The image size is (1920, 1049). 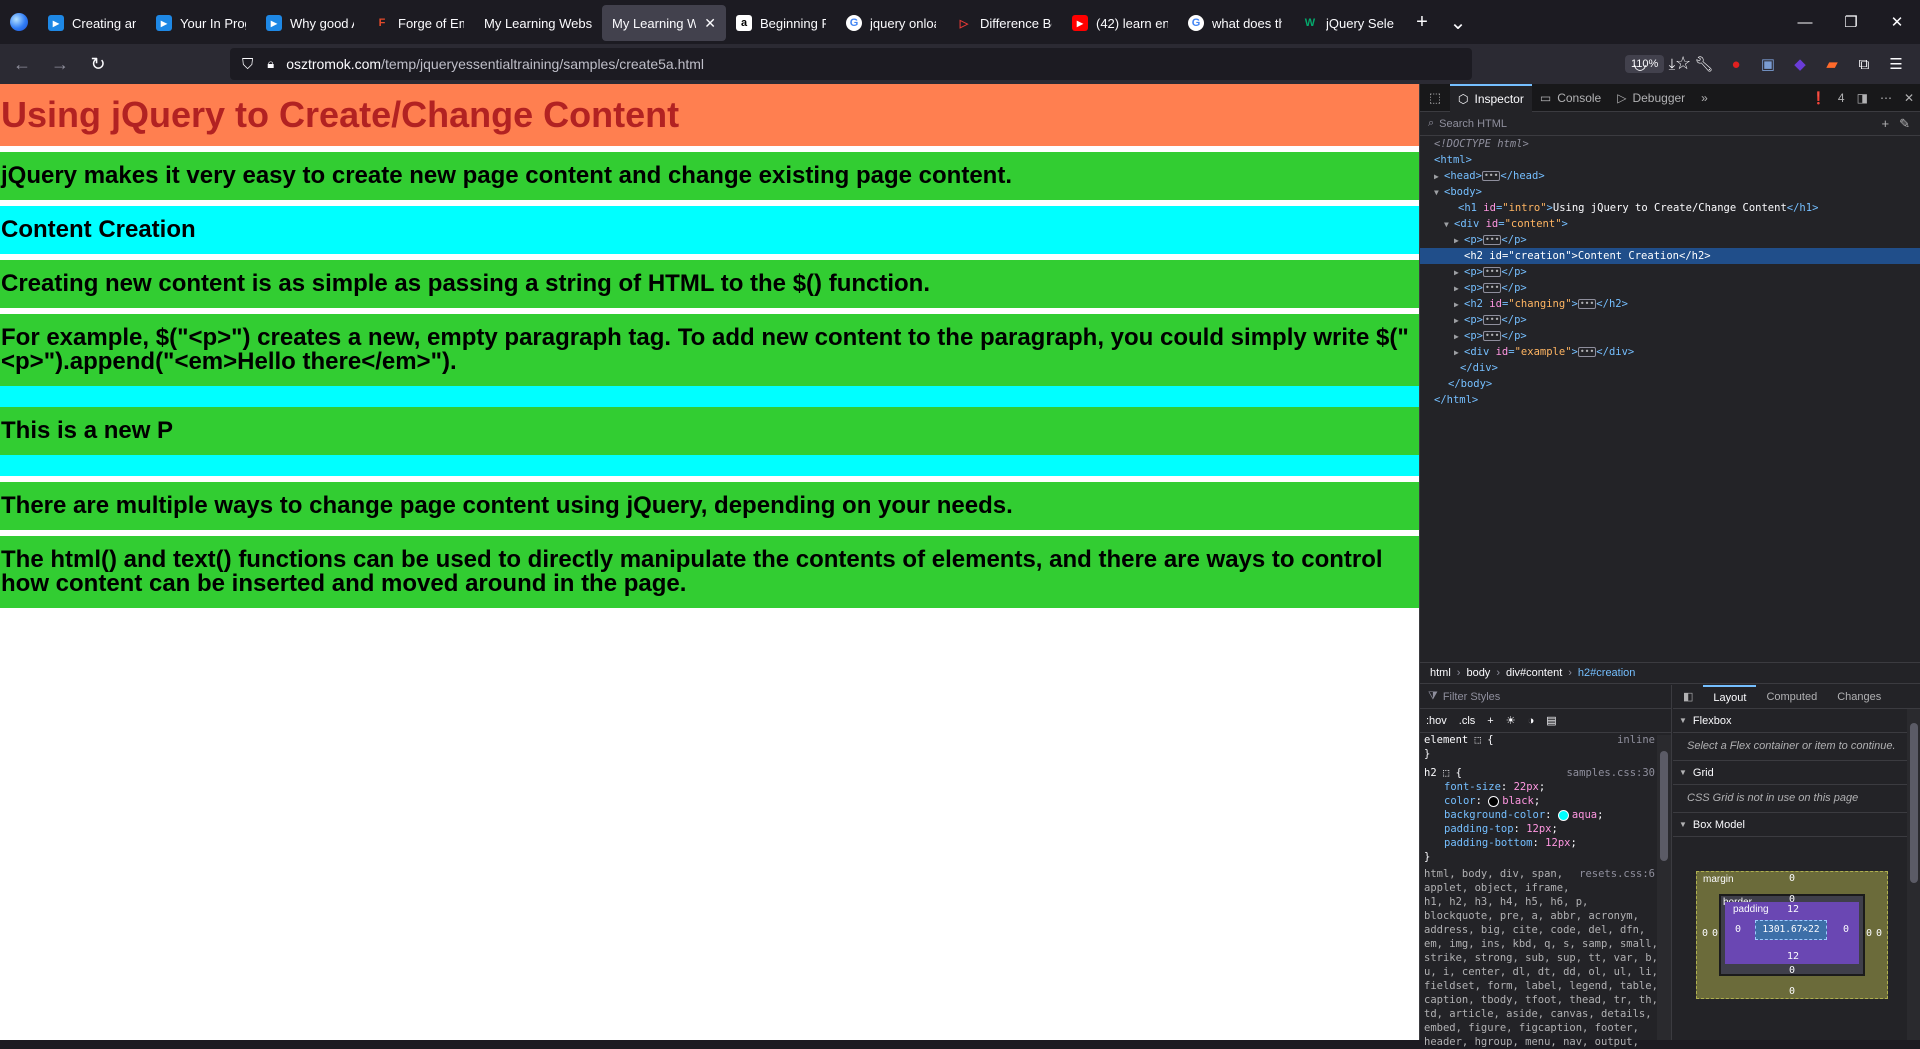 What do you see at coordinates (891, 23) in the screenshot?
I see `browser-tab: Gjquery onload vs` at bounding box center [891, 23].